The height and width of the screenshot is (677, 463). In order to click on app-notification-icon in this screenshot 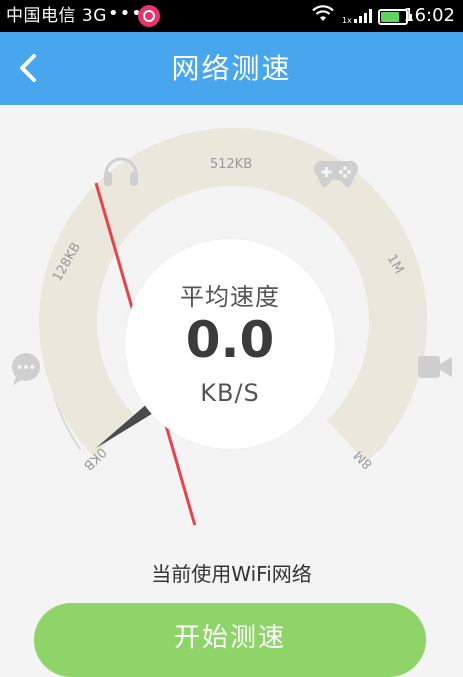, I will do `click(149, 16)`.